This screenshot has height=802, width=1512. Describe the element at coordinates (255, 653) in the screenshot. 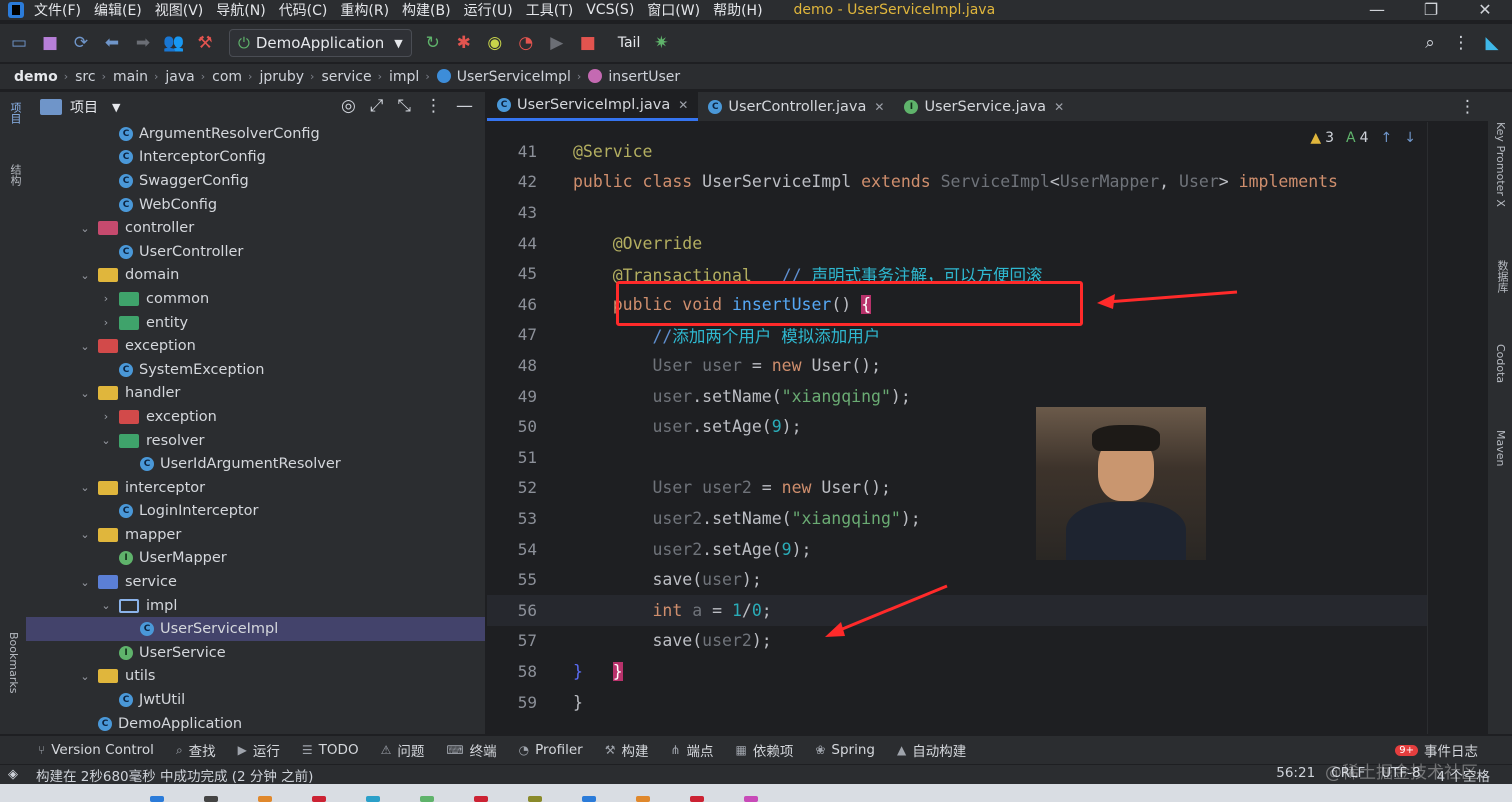

I see `tree-item: I UserService` at that location.